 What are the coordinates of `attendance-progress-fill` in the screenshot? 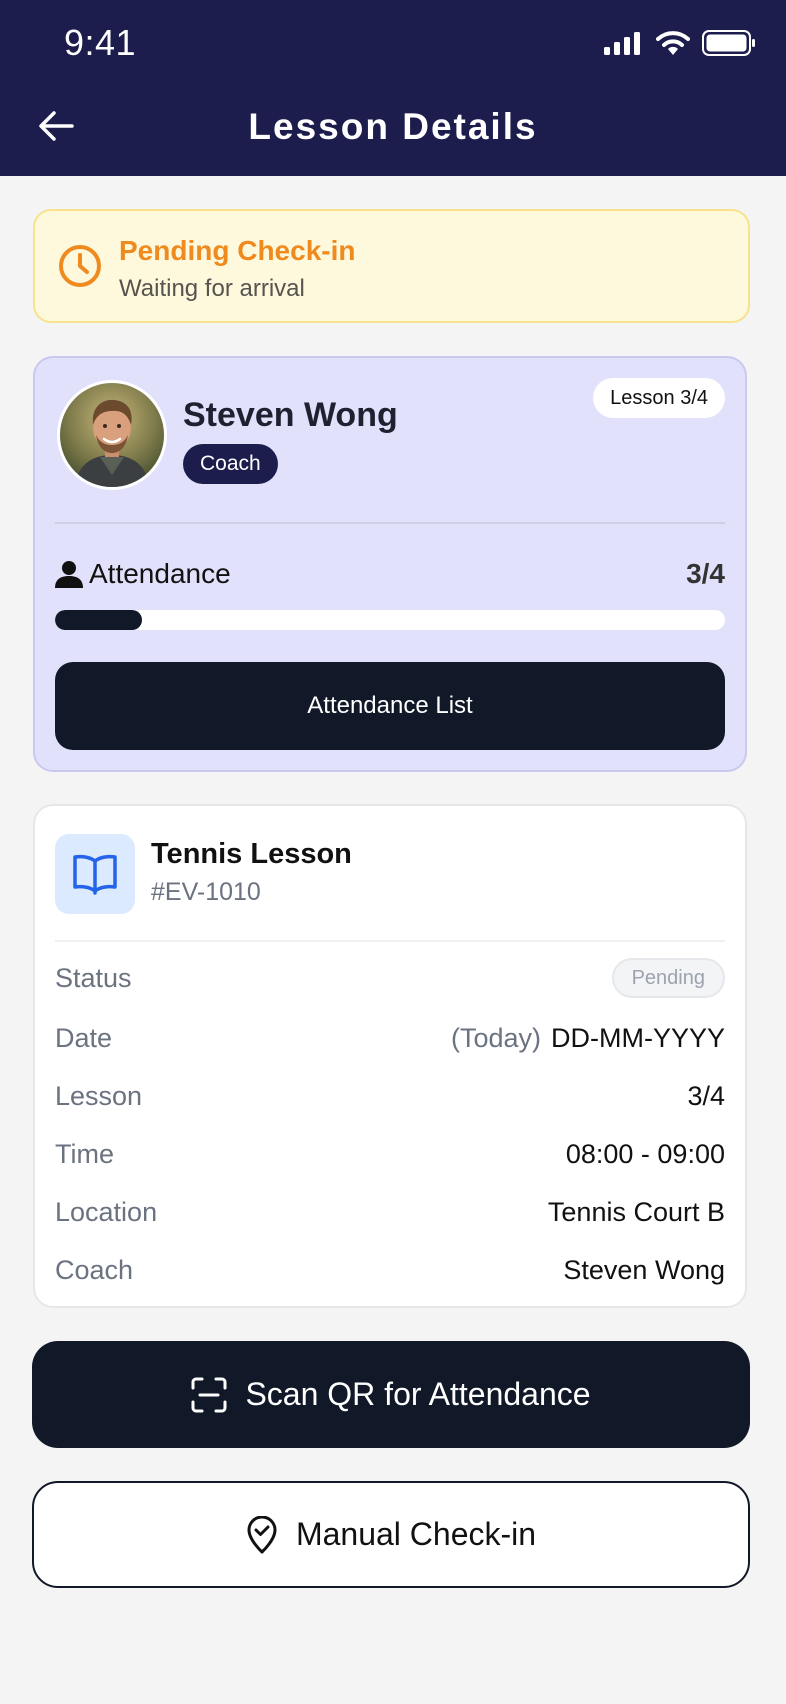 It's located at (99, 620).